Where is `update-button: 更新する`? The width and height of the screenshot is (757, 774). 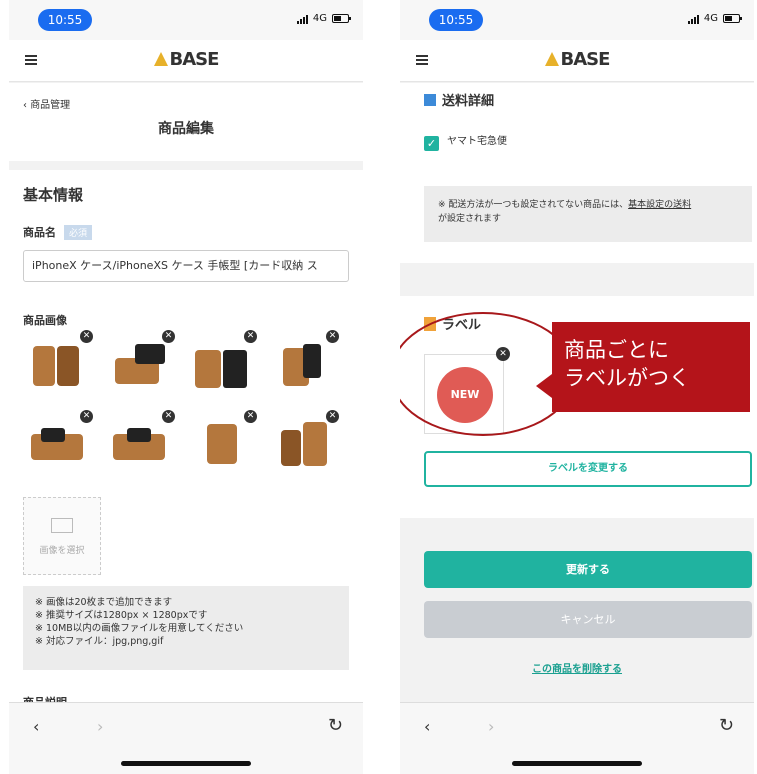
update-button: 更新する is located at coordinates (588, 569).